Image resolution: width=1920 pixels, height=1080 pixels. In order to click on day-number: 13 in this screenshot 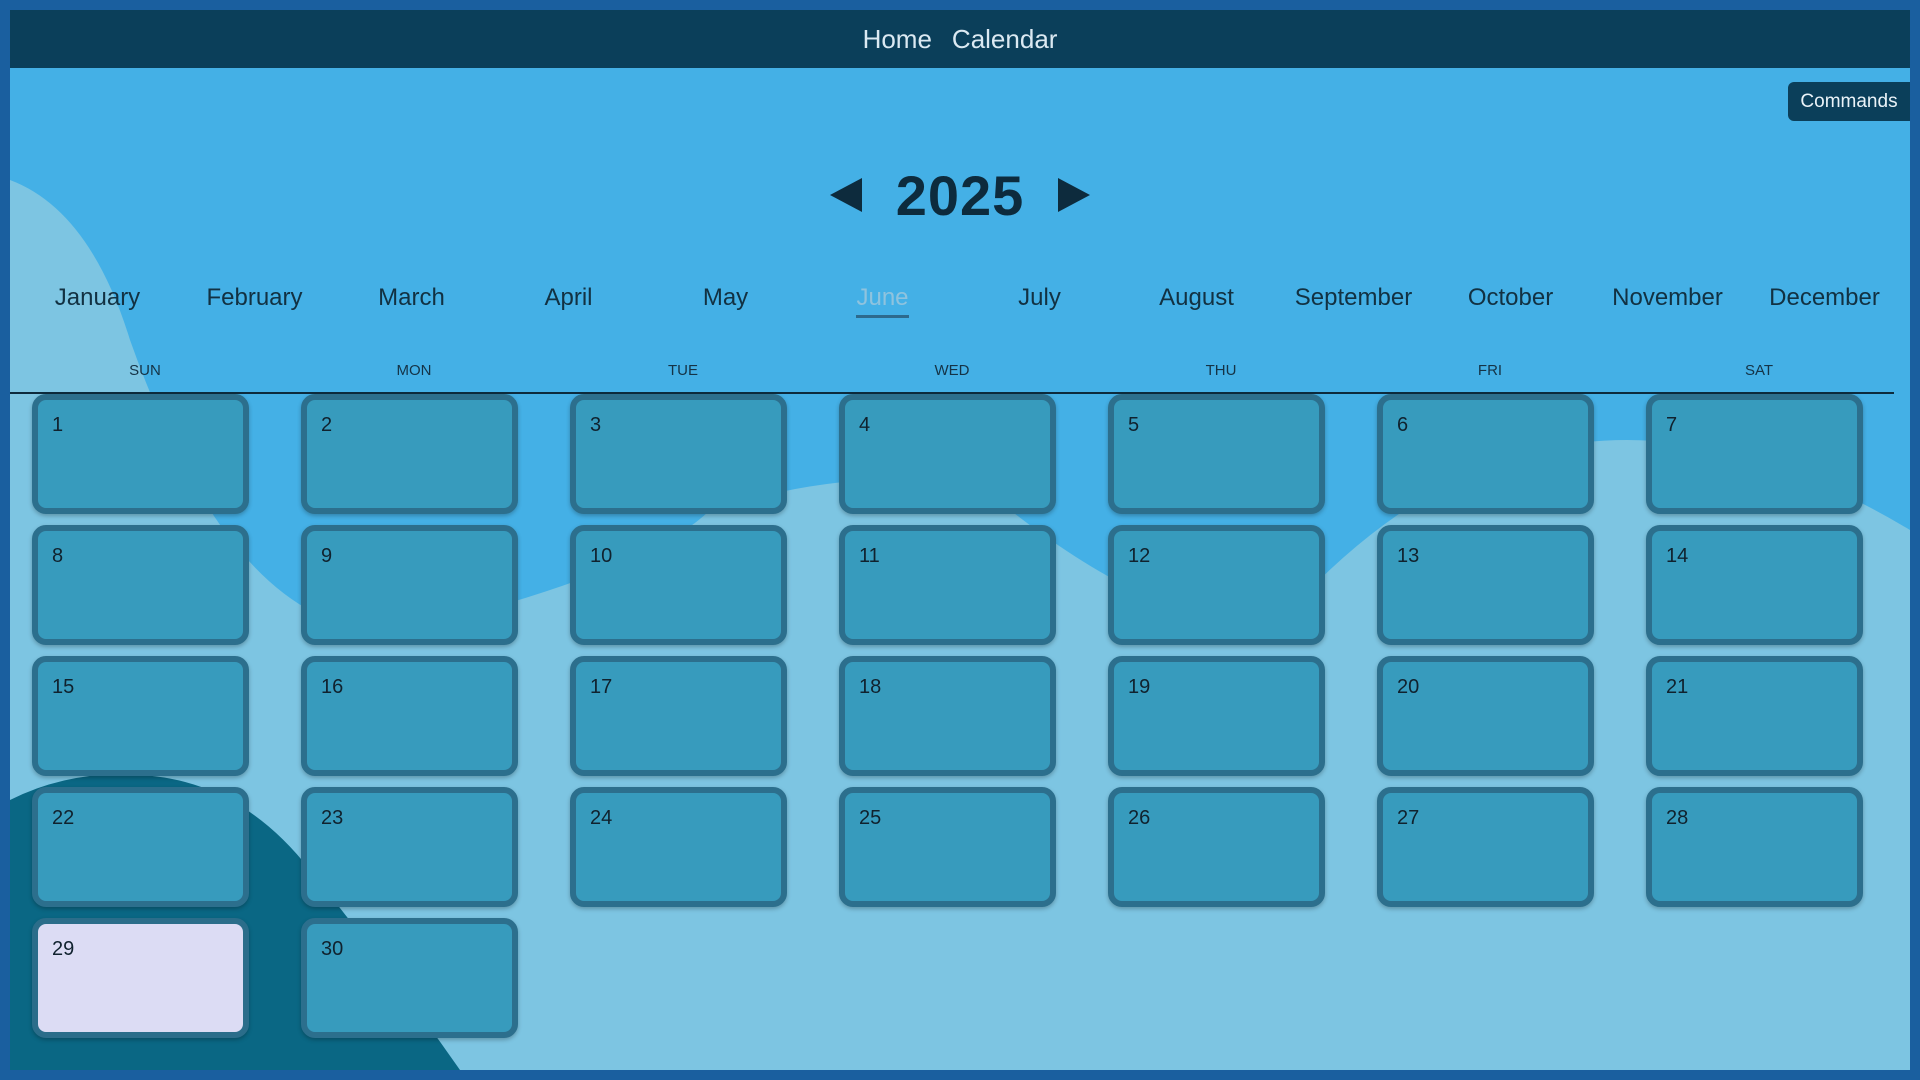, I will do `click(1408, 556)`.